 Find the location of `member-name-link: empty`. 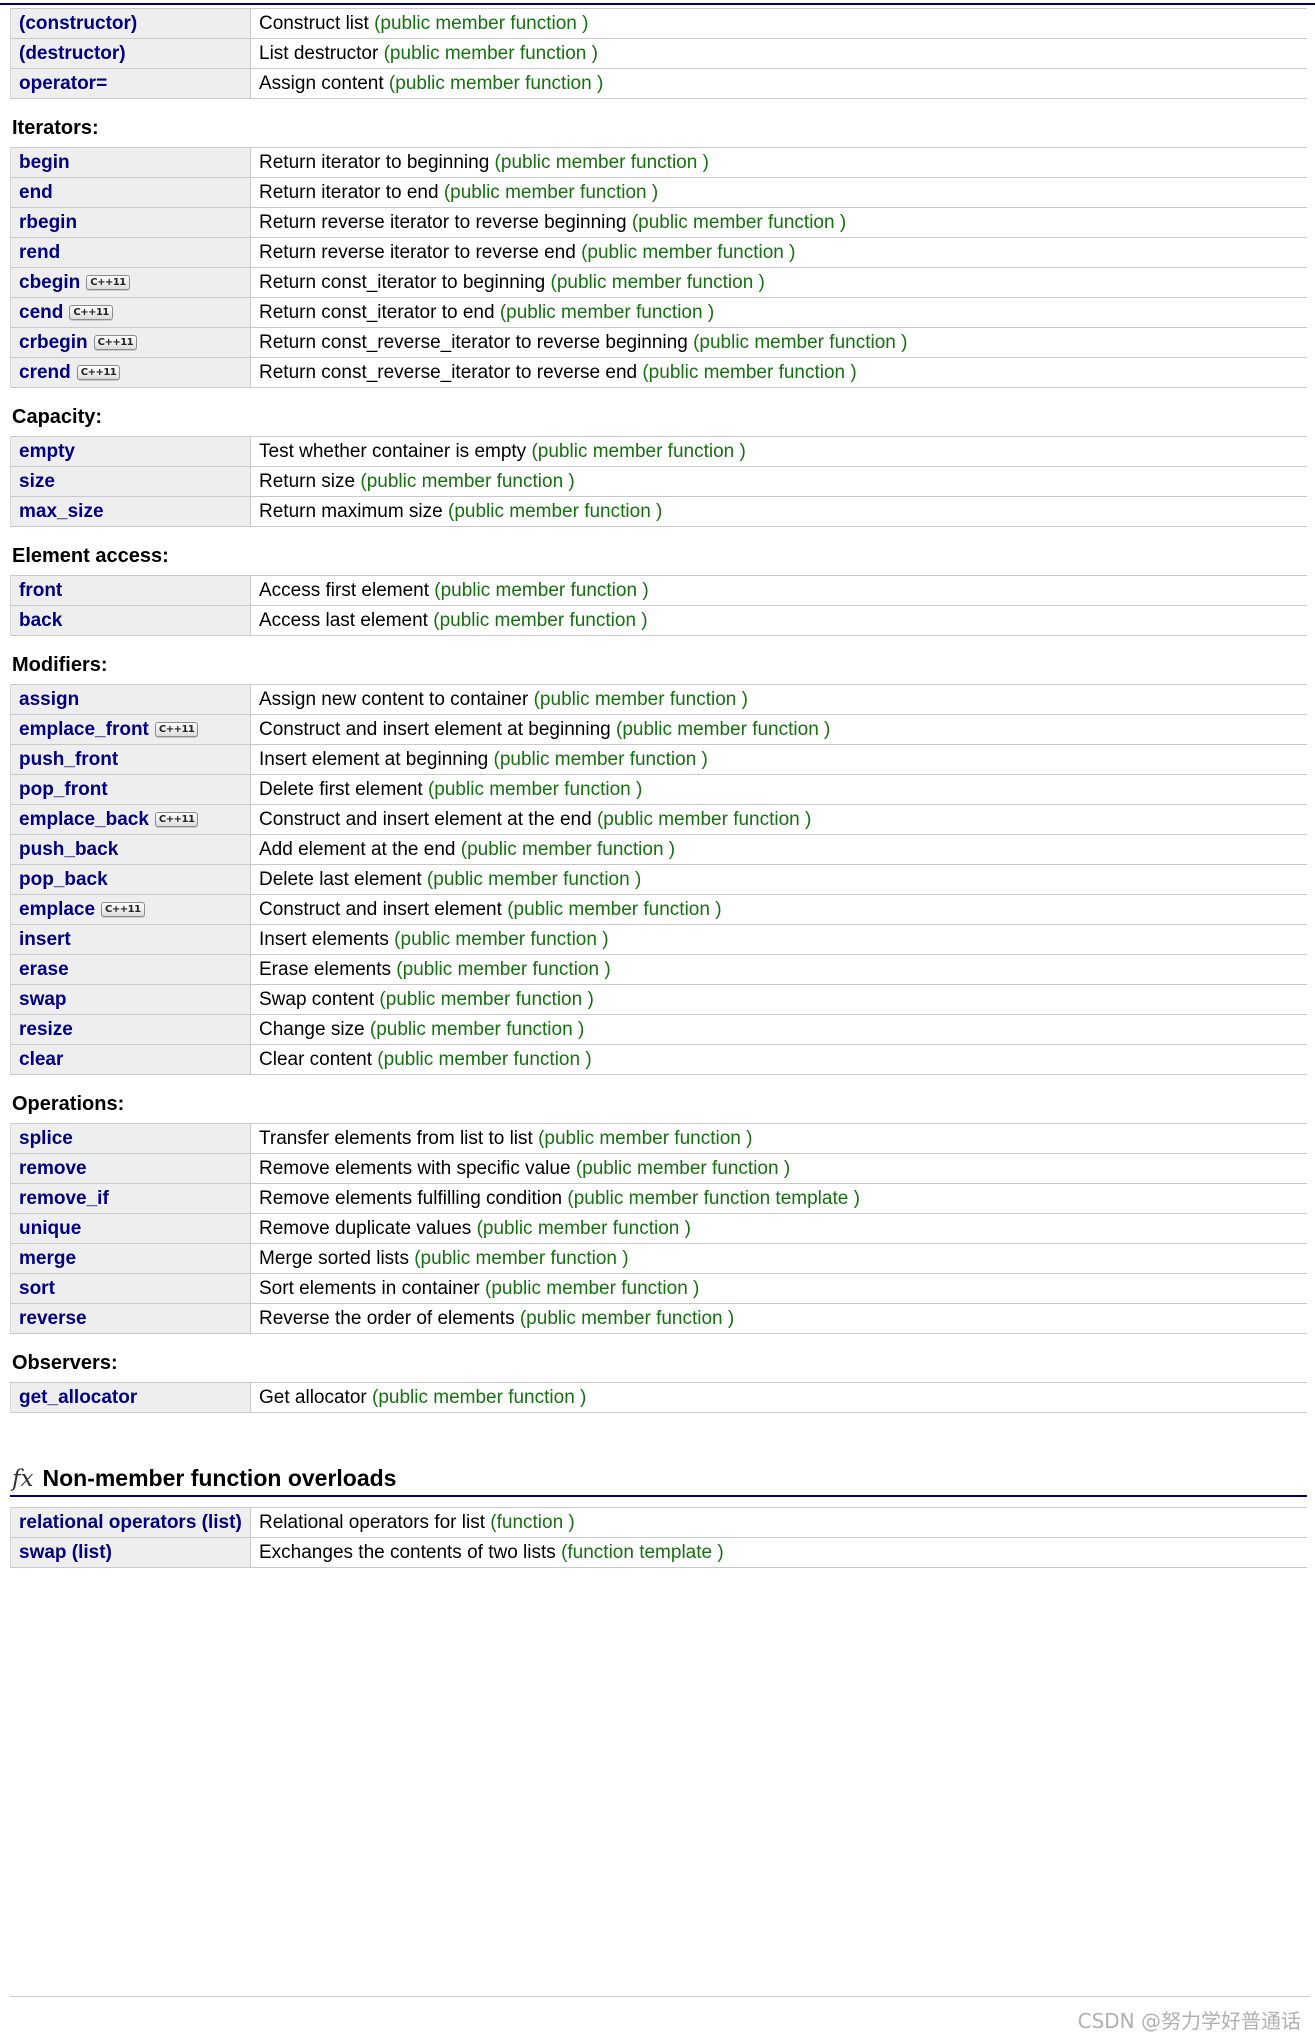

member-name-link: empty is located at coordinates (47, 451).